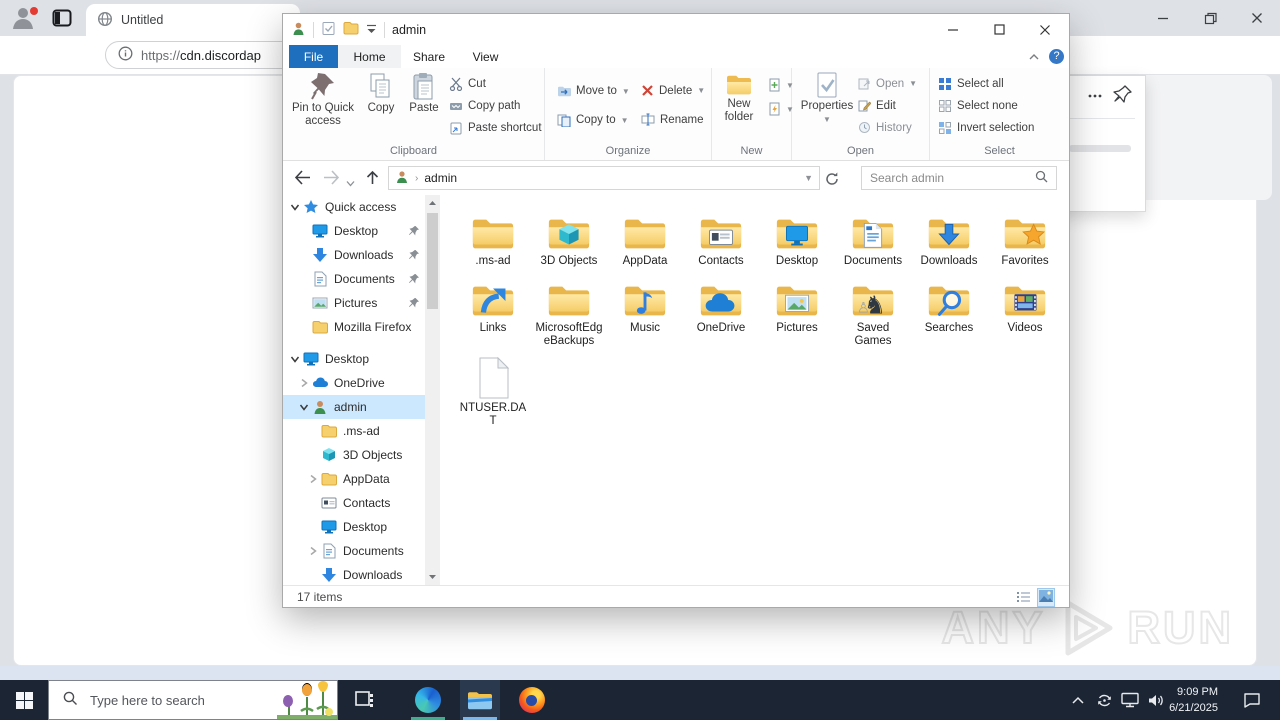 This screenshot has height=720, width=1280. What do you see at coordinates (381, 93) in the screenshot?
I see `copy-button: Copy` at bounding box center [381, 93].